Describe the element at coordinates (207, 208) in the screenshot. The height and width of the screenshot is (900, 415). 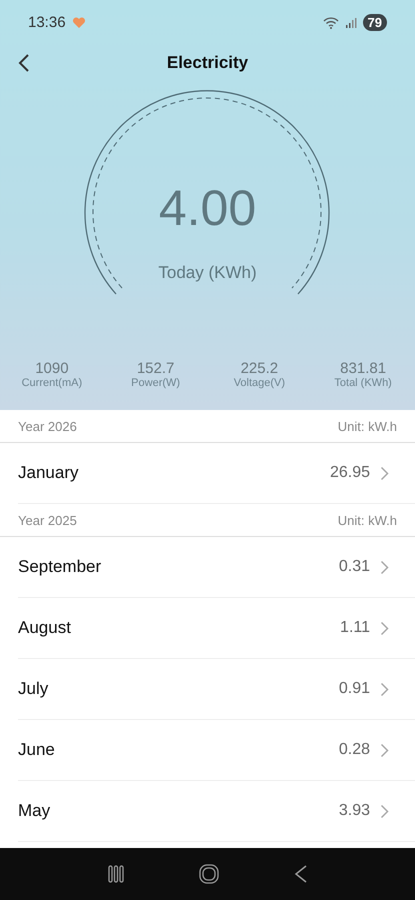
I see `today-value: 4.00` at that location.